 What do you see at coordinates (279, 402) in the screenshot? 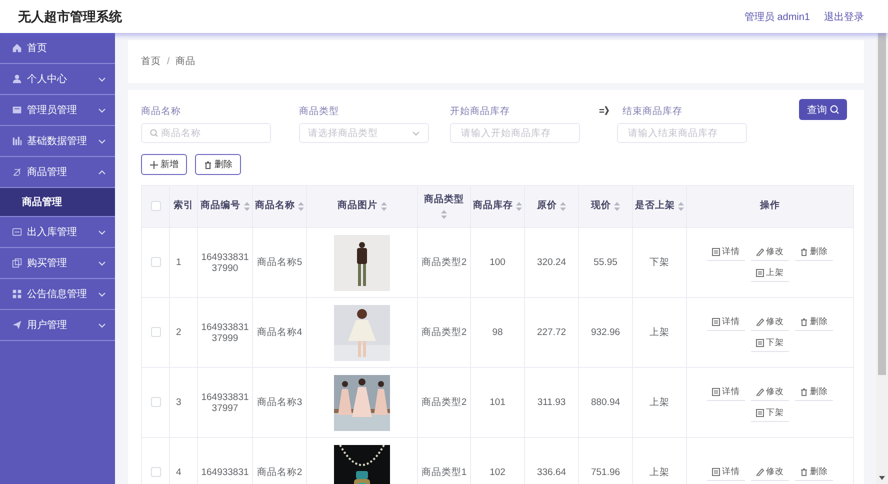
I see `table-cell: 商品名称3` at bounding box center [279, 402].